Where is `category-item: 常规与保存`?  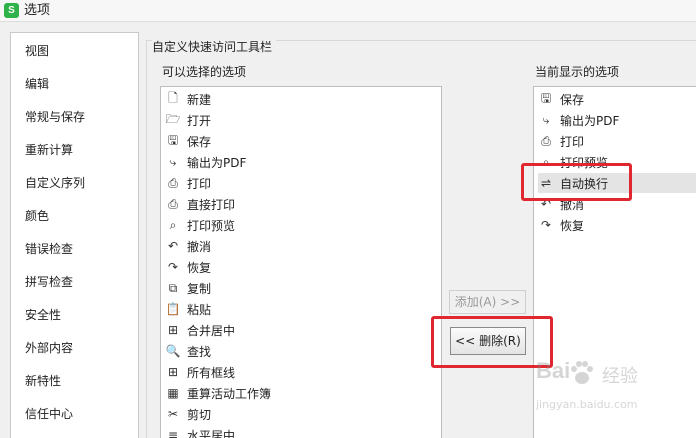
category-item: 常规与保存 is located at coordinates (55, 117).